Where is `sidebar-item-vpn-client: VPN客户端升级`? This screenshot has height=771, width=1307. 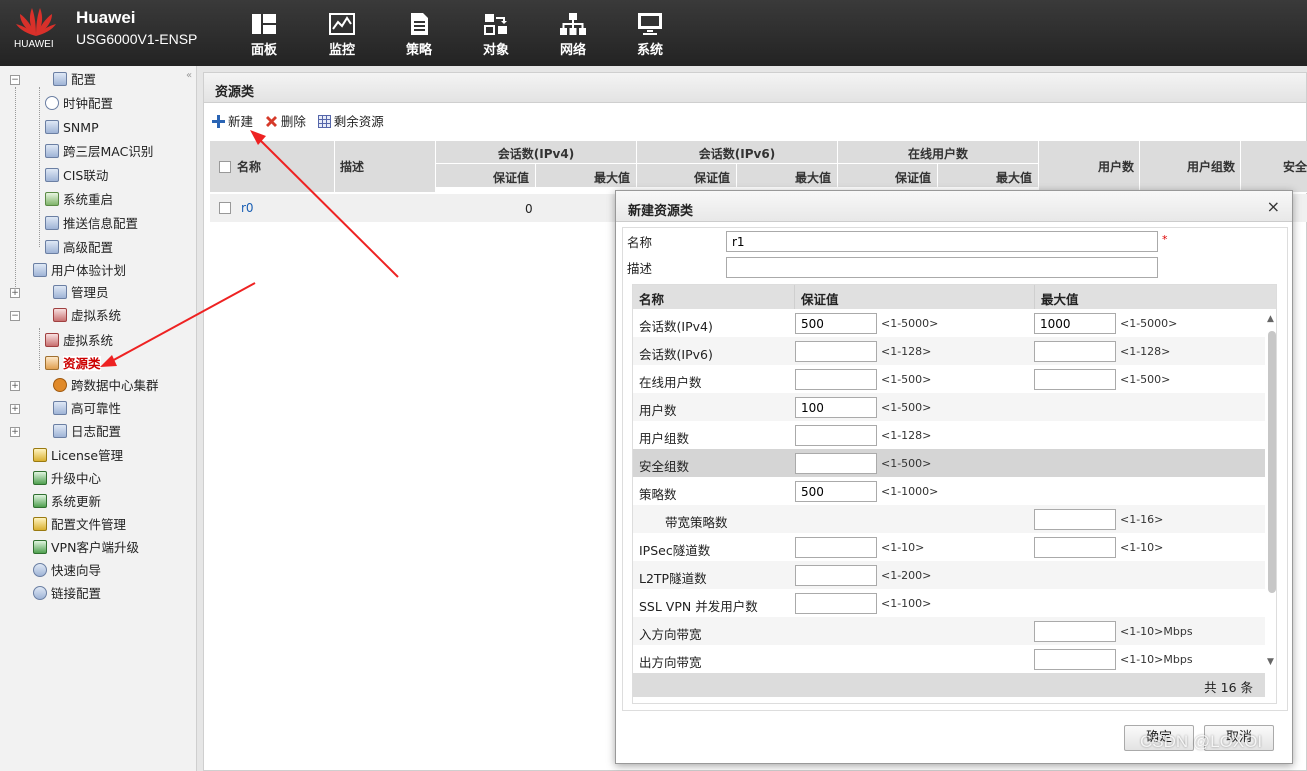
sidebar-item-vpn-client: VPN客户端升级 is located at coordinates (86, 548).